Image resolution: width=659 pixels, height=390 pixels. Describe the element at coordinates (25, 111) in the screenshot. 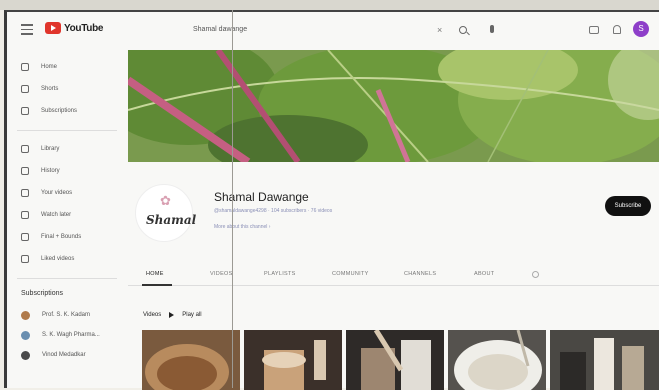

I see `subscriptions-icon` at that location.